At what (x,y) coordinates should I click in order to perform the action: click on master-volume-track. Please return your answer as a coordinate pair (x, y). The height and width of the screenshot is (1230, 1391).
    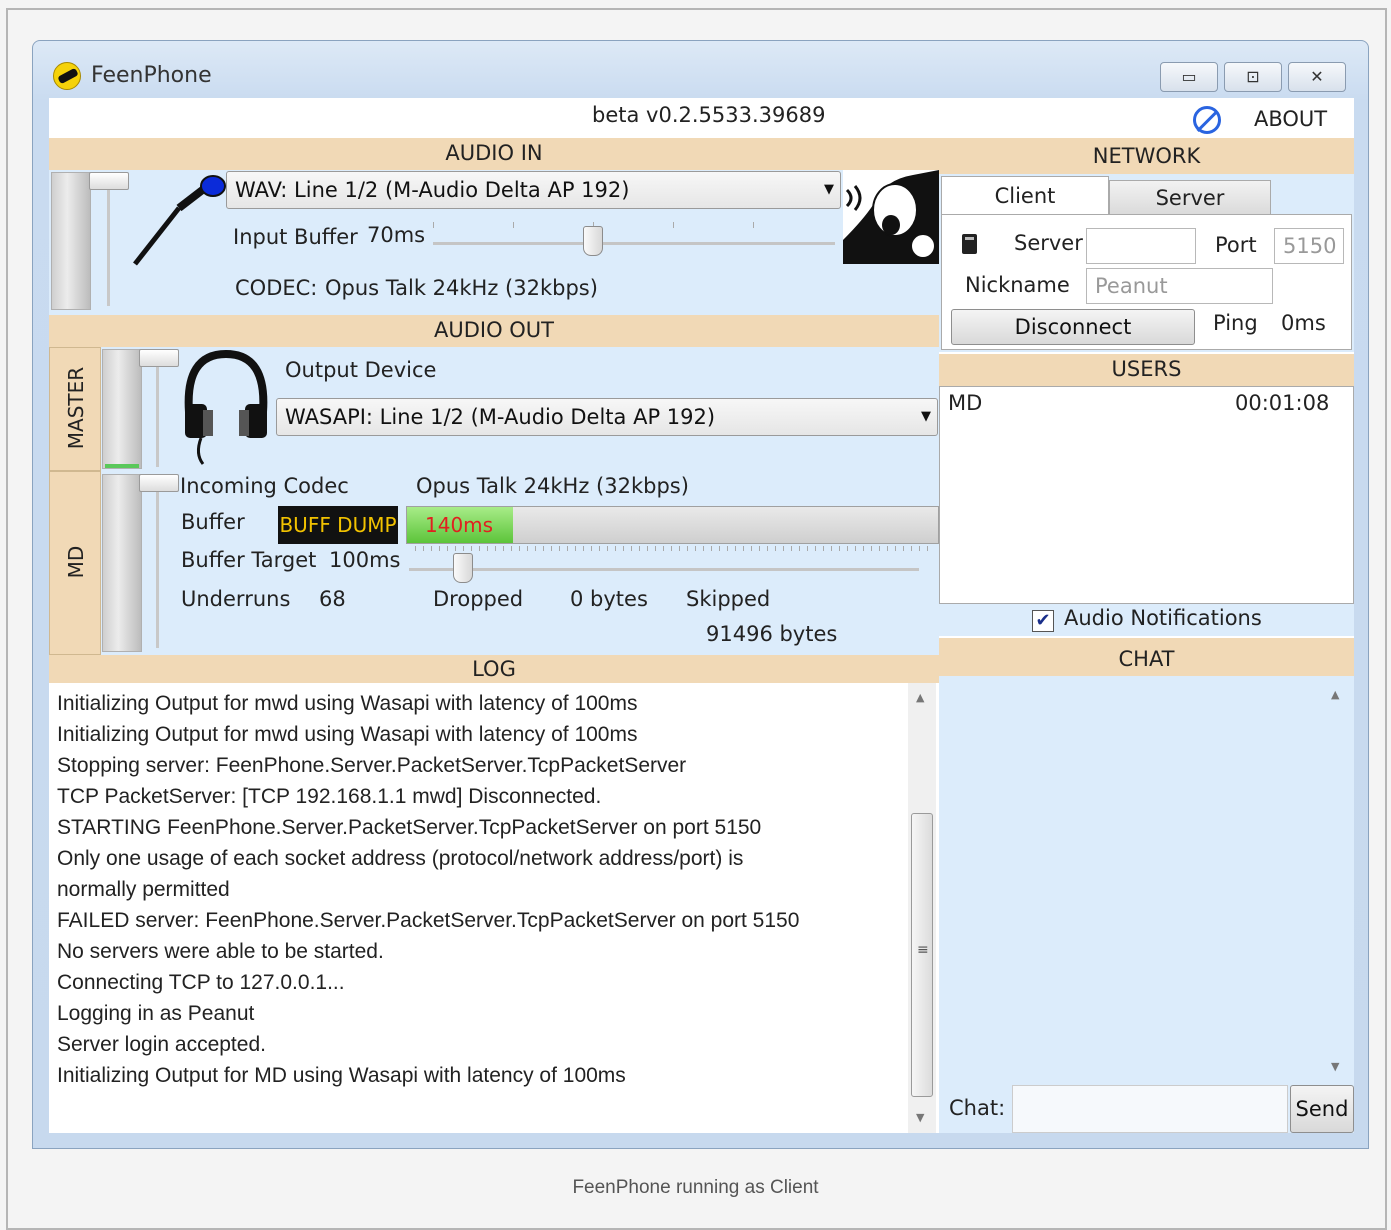
    Looking at the image, I should click on (157, 415).